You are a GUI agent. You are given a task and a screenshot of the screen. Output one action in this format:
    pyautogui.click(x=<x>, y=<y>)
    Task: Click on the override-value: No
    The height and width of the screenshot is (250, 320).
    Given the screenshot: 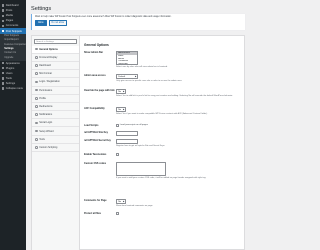 What is the action you would take?
    pyautogui.click(x=119, y=92)
    